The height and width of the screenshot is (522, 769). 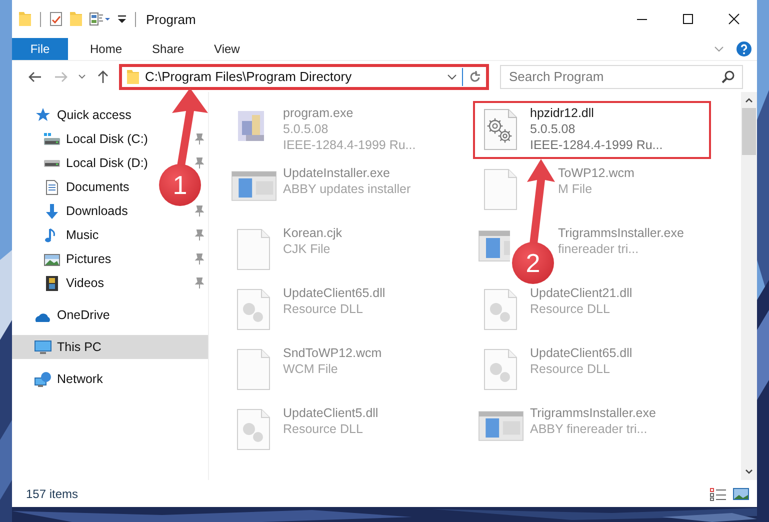 What do you see at coordinates (734, 19) in the screenshot?
I see `close-icon` at bounding box center [734, 19].